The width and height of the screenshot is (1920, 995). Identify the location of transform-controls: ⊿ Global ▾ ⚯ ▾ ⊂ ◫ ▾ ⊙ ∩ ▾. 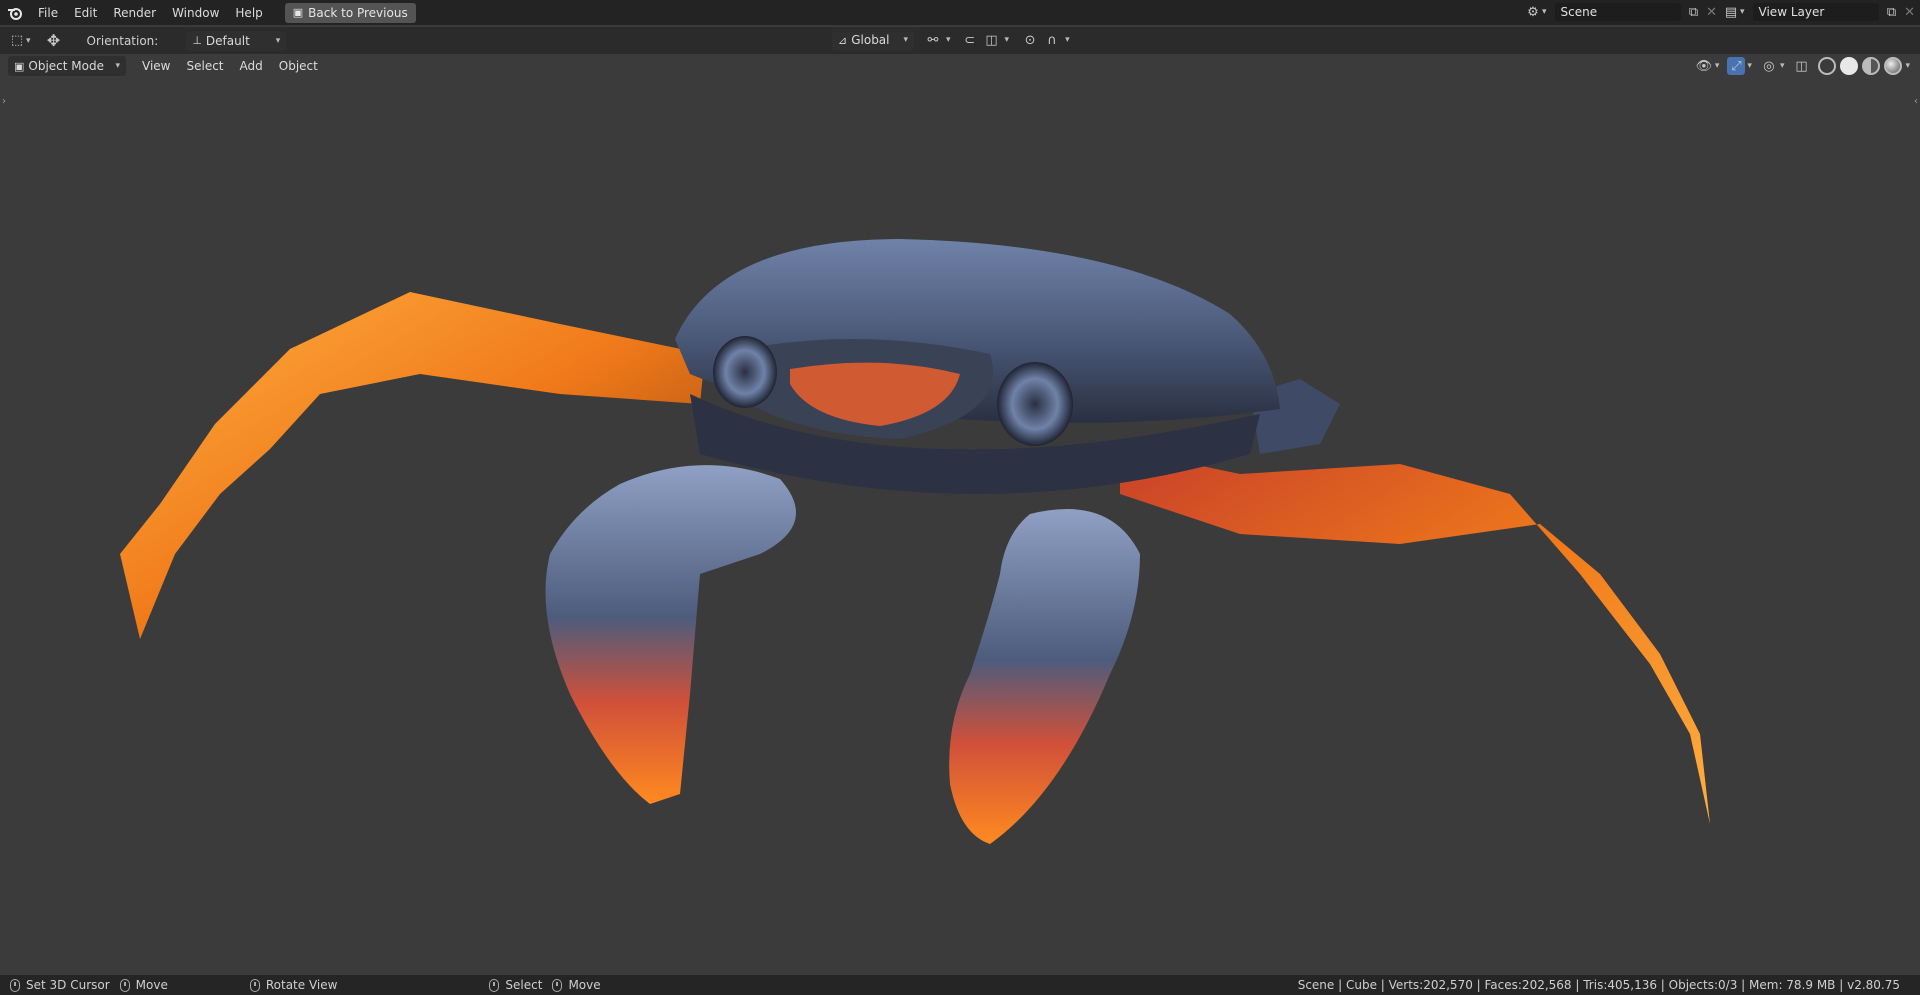
(951, 40).